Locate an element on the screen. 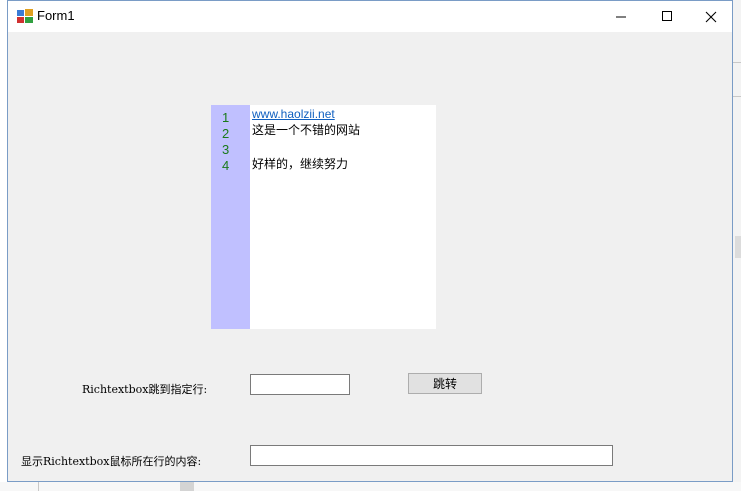 This screenshot has height=491, width=741. line-number: 3 is located at coordinates (226, 149).